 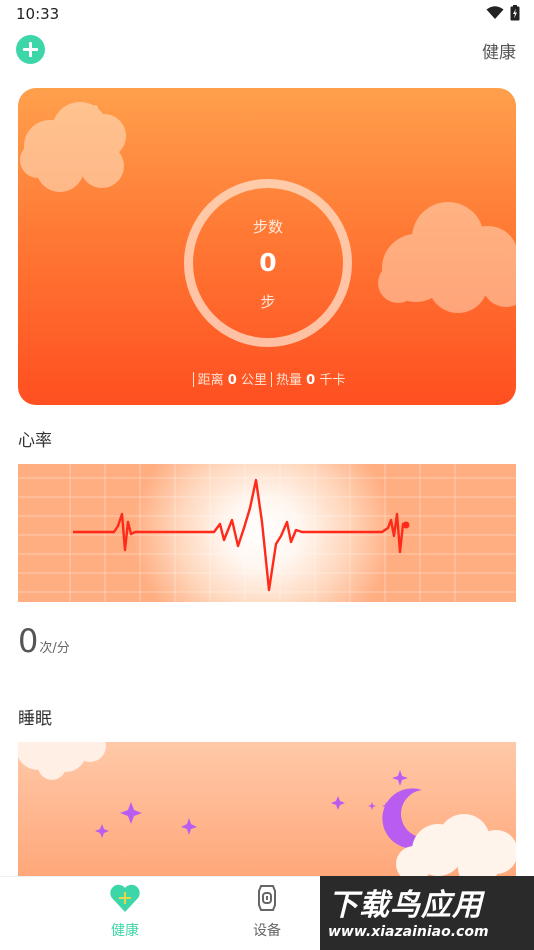 I want to click on distance-unit: 公里, so click(x=253, y=380).